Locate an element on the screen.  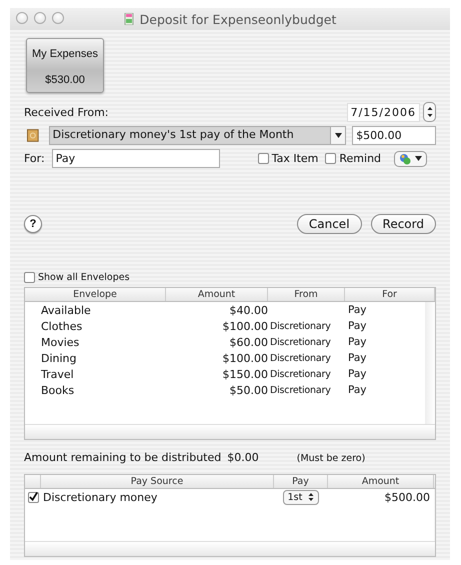
table-cell-text: Discretionary money is located at coordinates (100, 497).